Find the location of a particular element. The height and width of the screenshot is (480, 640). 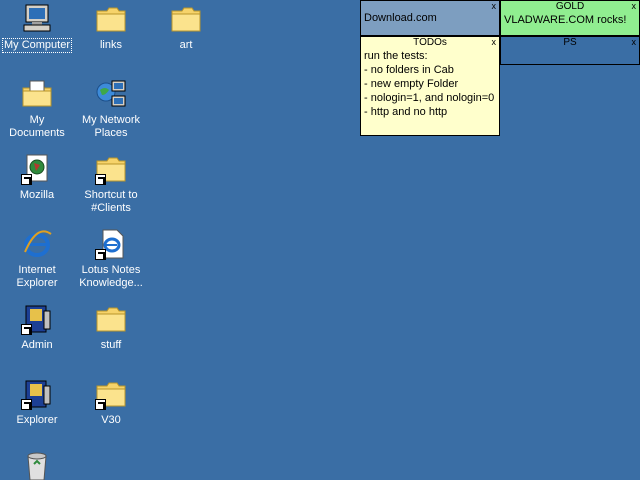

note-title: PS is located at coordinates (570, 42).